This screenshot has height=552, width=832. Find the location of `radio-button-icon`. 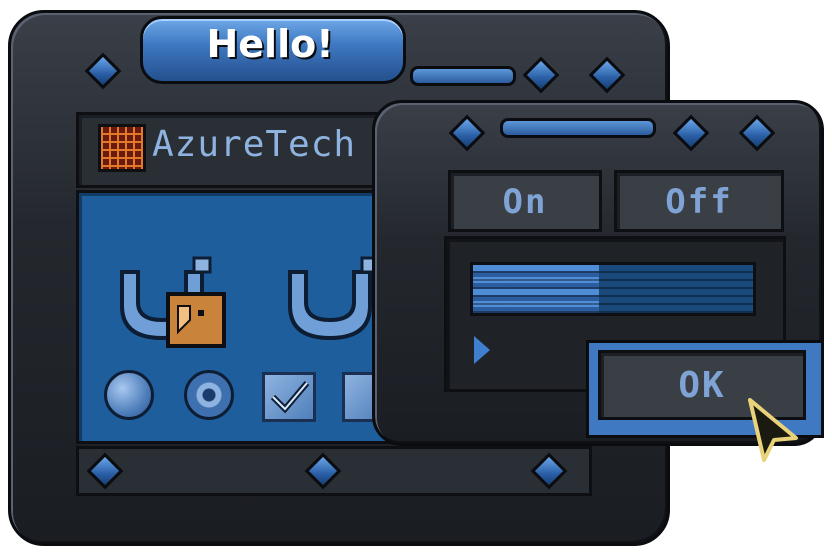

radio-button-icon is located at coordinates (129, 395).